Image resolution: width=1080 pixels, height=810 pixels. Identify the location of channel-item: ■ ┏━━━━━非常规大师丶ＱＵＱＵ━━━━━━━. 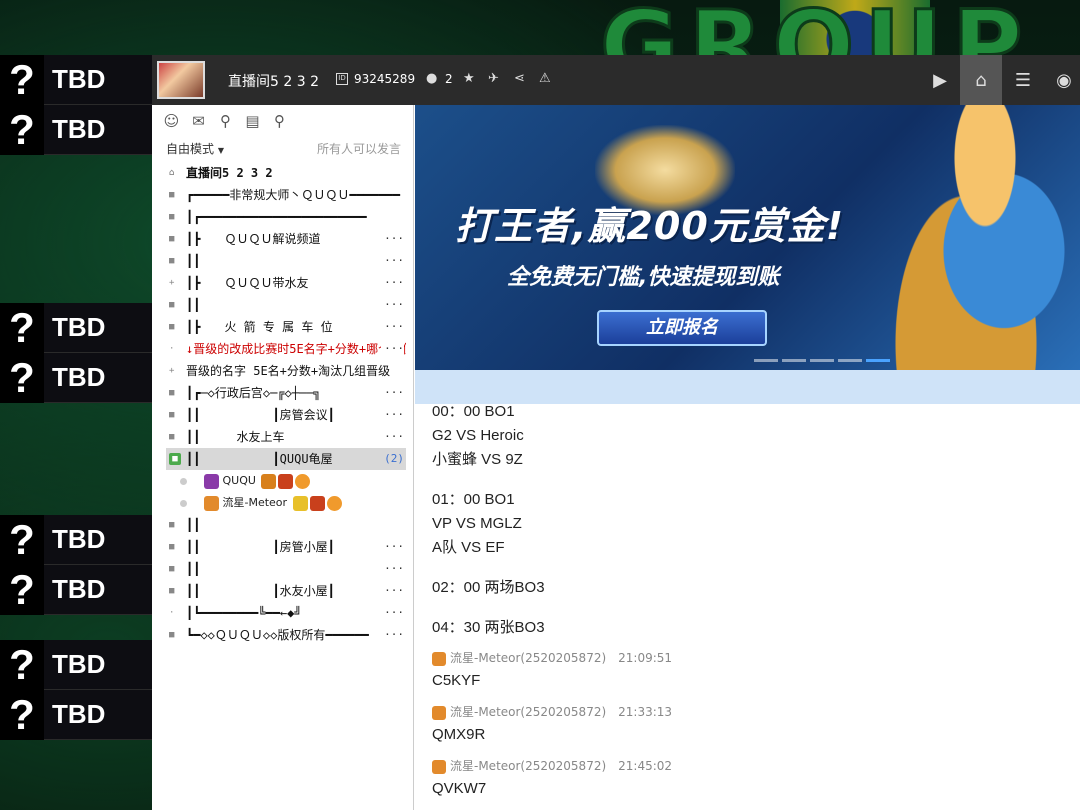
(286, 195).